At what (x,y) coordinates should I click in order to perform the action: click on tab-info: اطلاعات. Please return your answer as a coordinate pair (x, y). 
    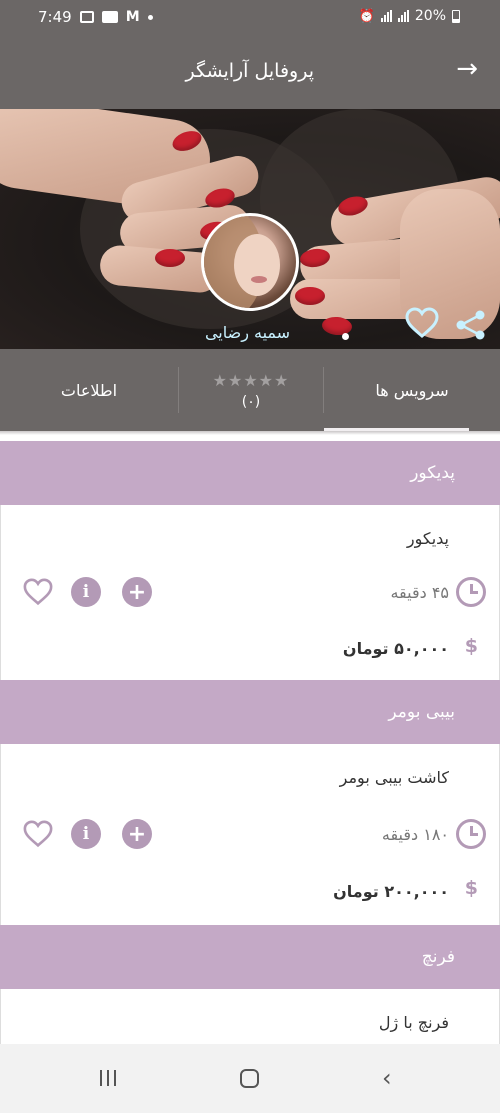
    Looking at the image, I should click on (89, 390).